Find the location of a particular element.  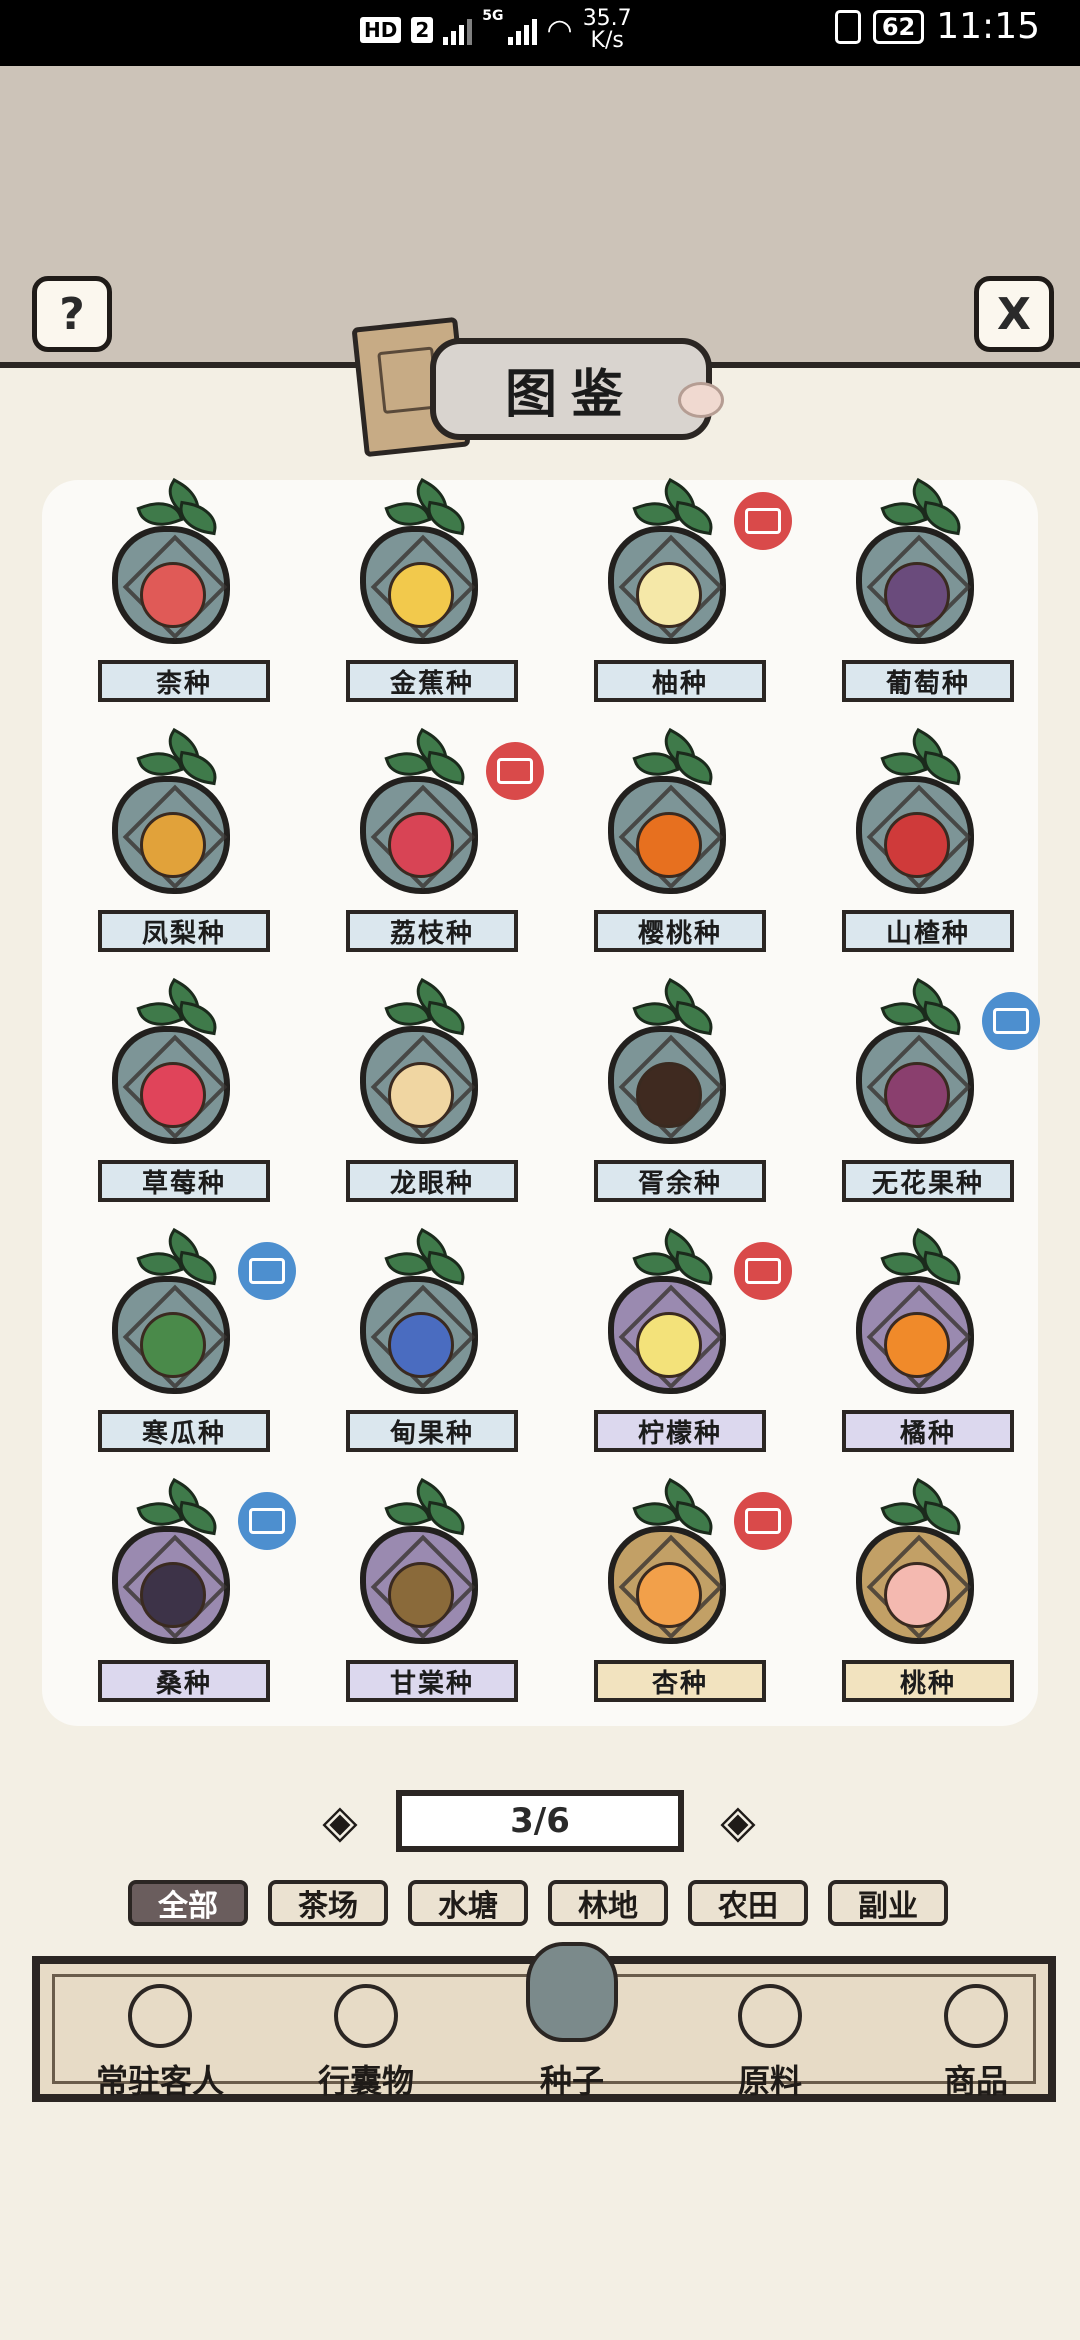

nav-label: 商品 is located at coordinates (975, 2081).